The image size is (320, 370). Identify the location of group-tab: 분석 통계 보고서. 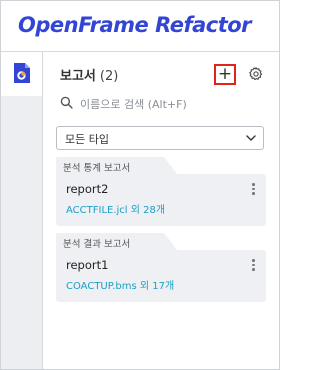
(117, 166).